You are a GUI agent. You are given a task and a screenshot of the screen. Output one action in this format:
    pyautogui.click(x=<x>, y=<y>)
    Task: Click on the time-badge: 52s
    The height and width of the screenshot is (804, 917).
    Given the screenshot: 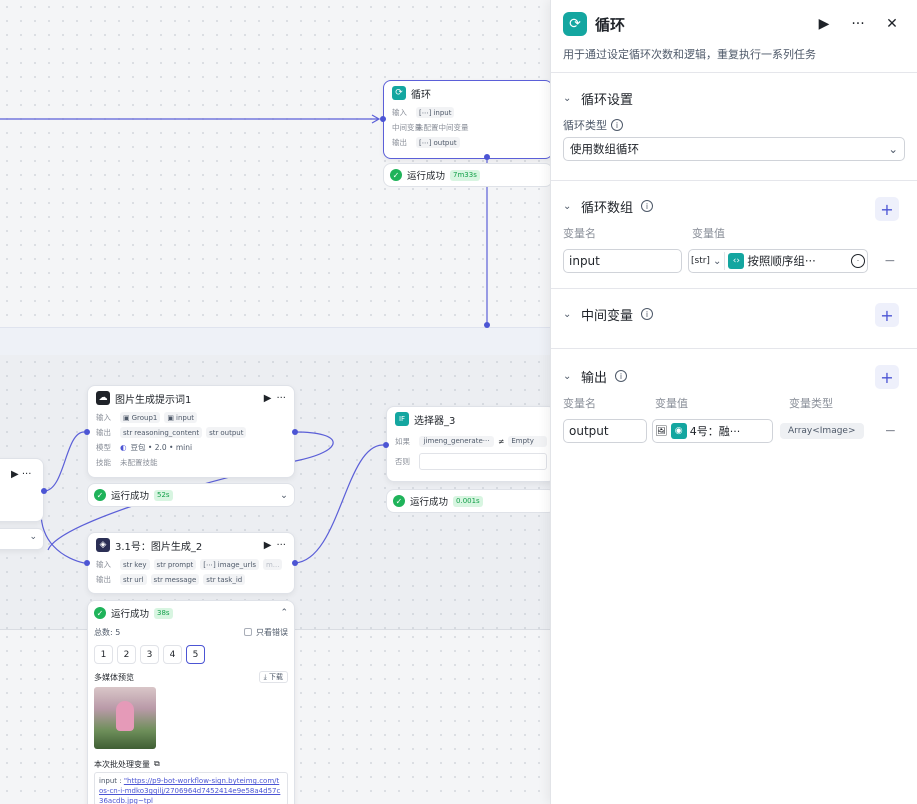 What is the action you would take?
    pyautogui.click(x=163, y=495)
    